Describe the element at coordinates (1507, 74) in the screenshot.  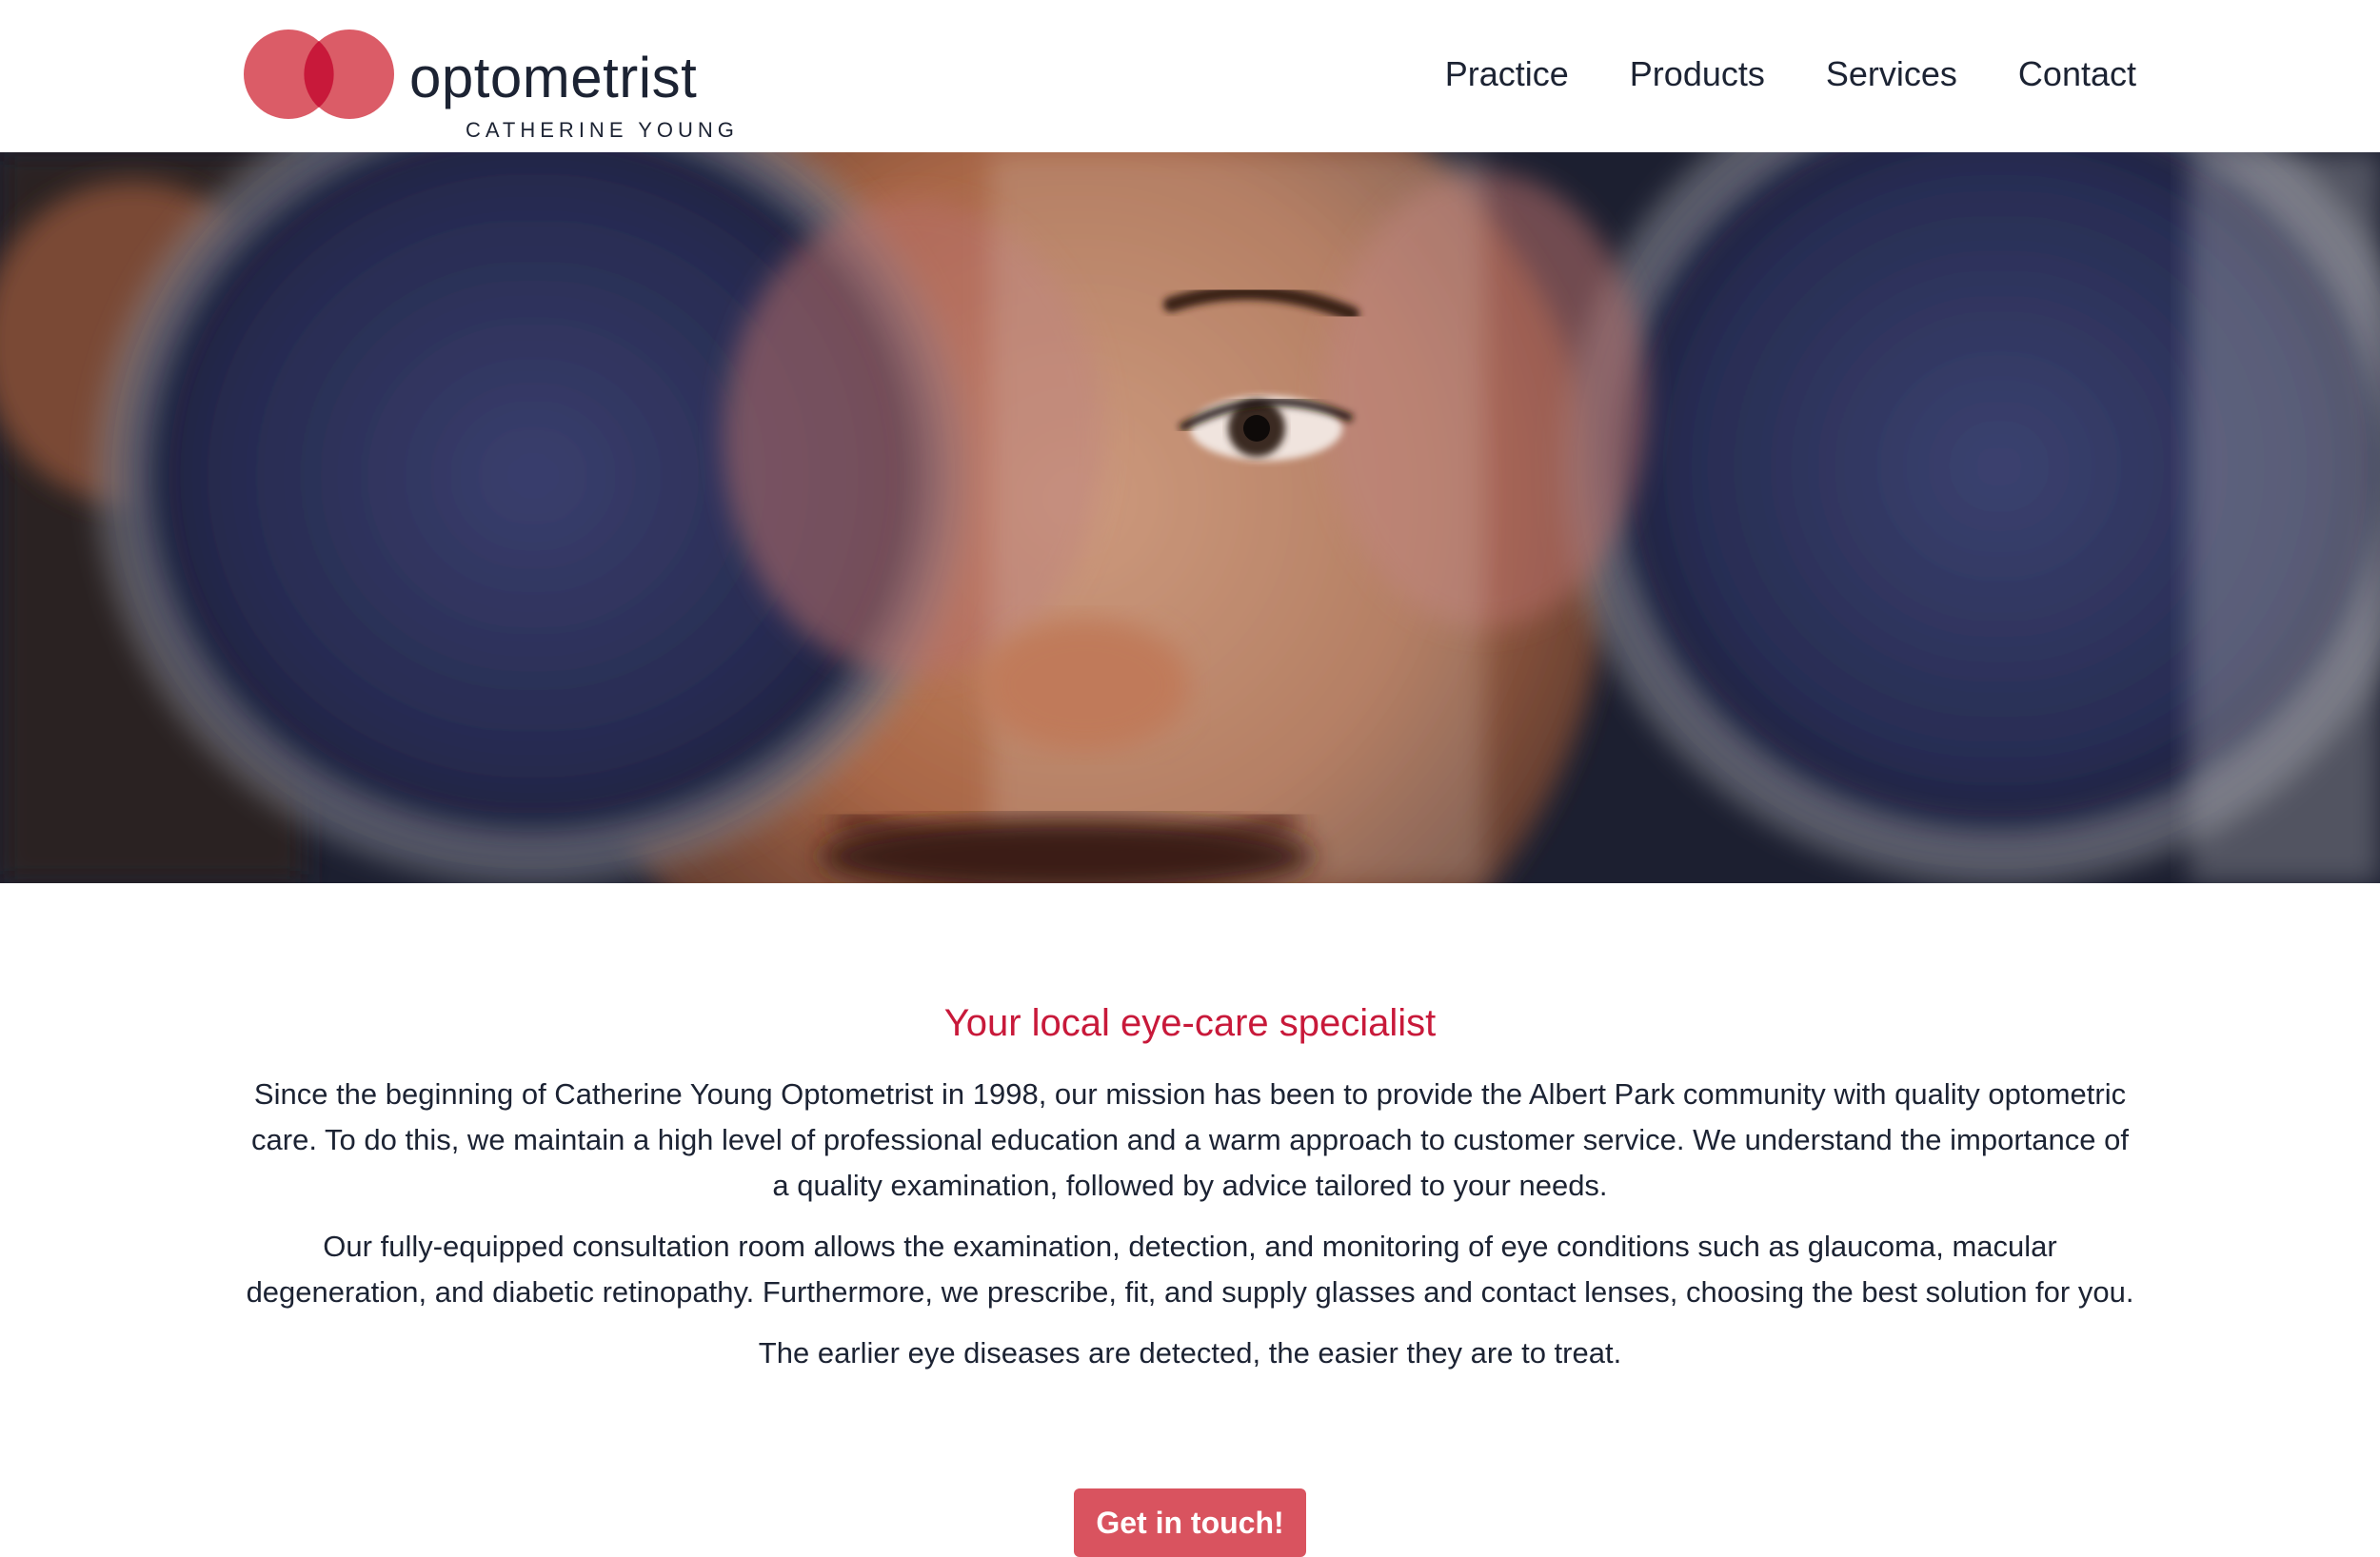
I see `nav-item-practice: Practice` at that location.